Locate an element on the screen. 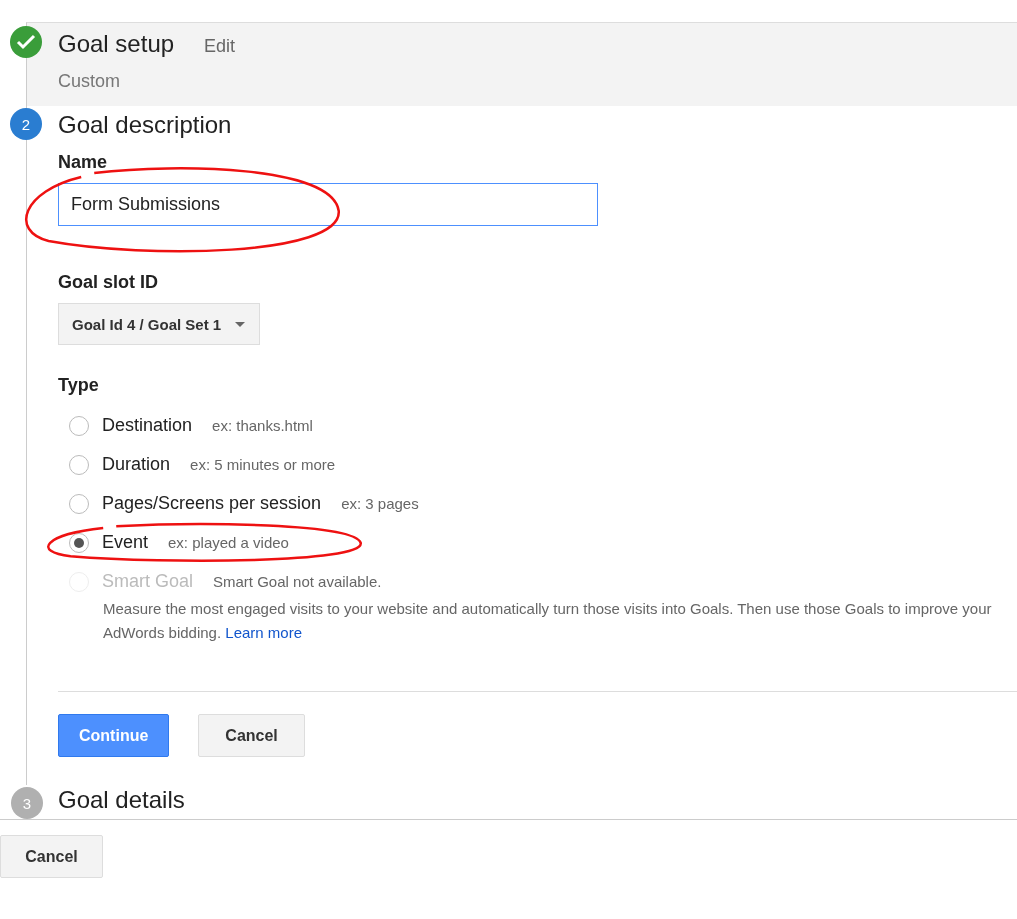 The width and height of the screenshot is (1017, 919). field-label: Type is located at coordinates (79, 385).